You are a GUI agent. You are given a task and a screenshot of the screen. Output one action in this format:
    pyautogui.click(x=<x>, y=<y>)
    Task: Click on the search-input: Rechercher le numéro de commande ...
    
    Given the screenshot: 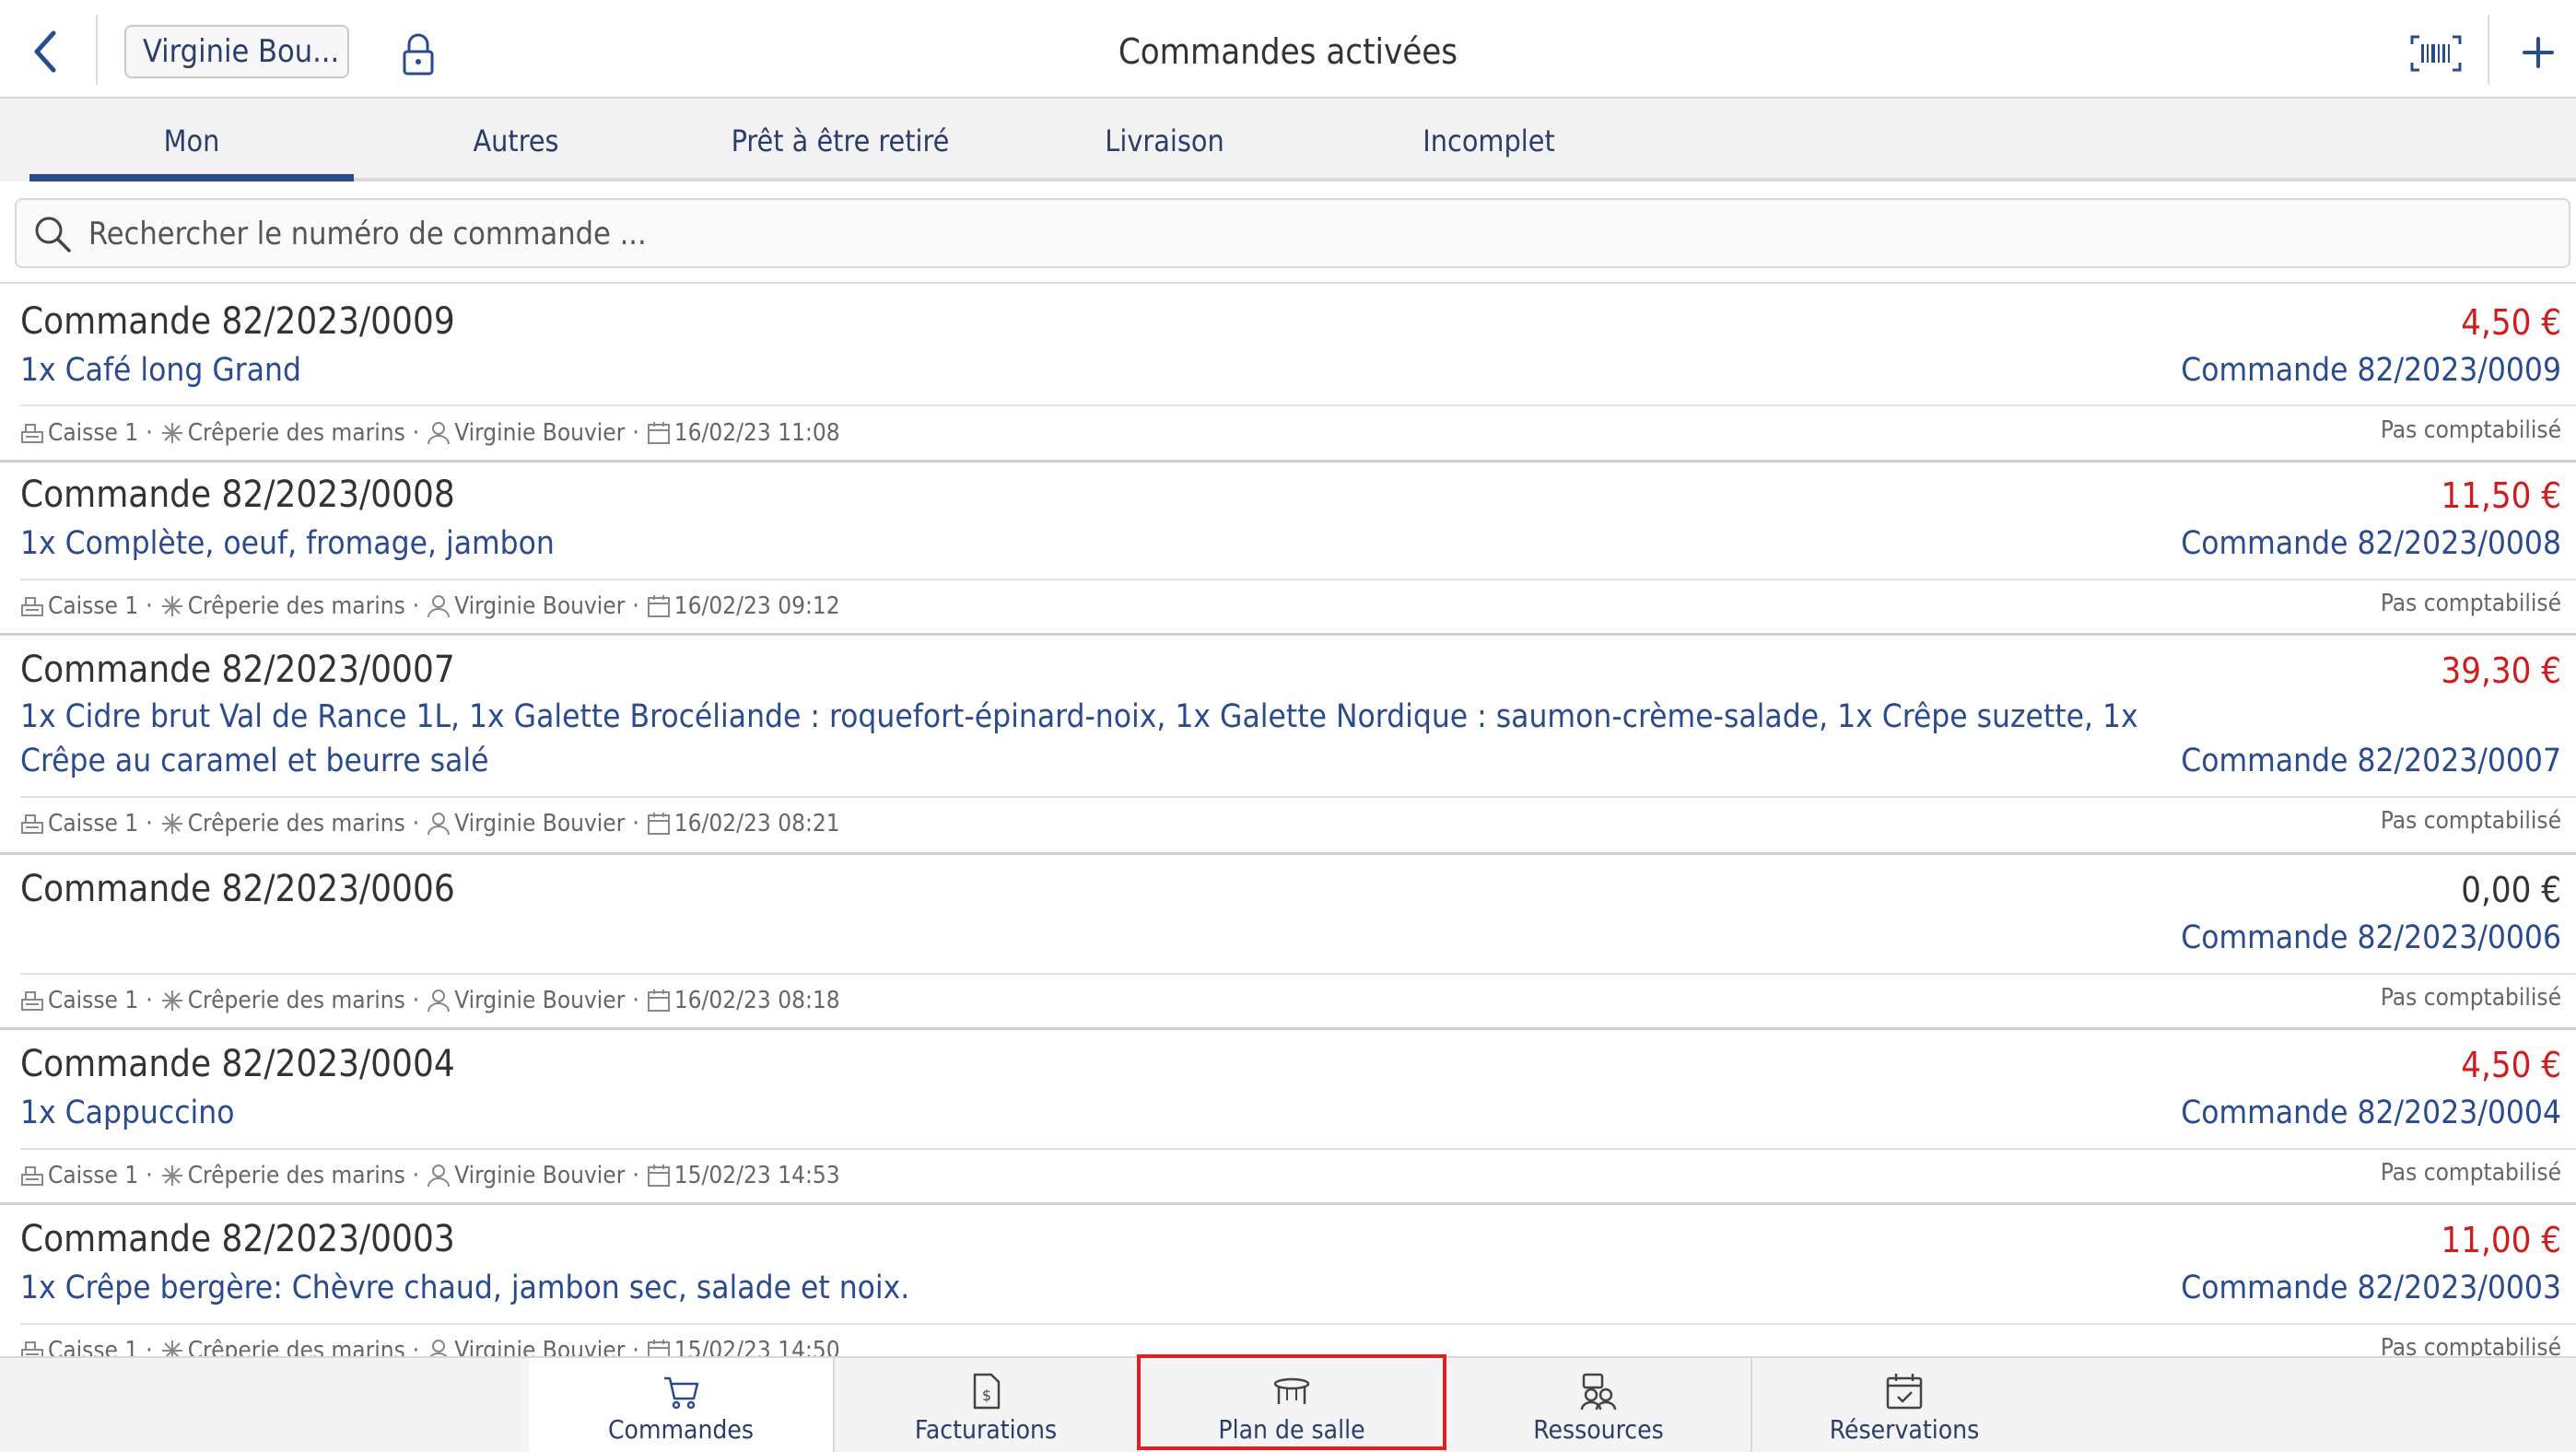 What is the action you would take?
    pyautogui.click(x=1292, y=233)
    